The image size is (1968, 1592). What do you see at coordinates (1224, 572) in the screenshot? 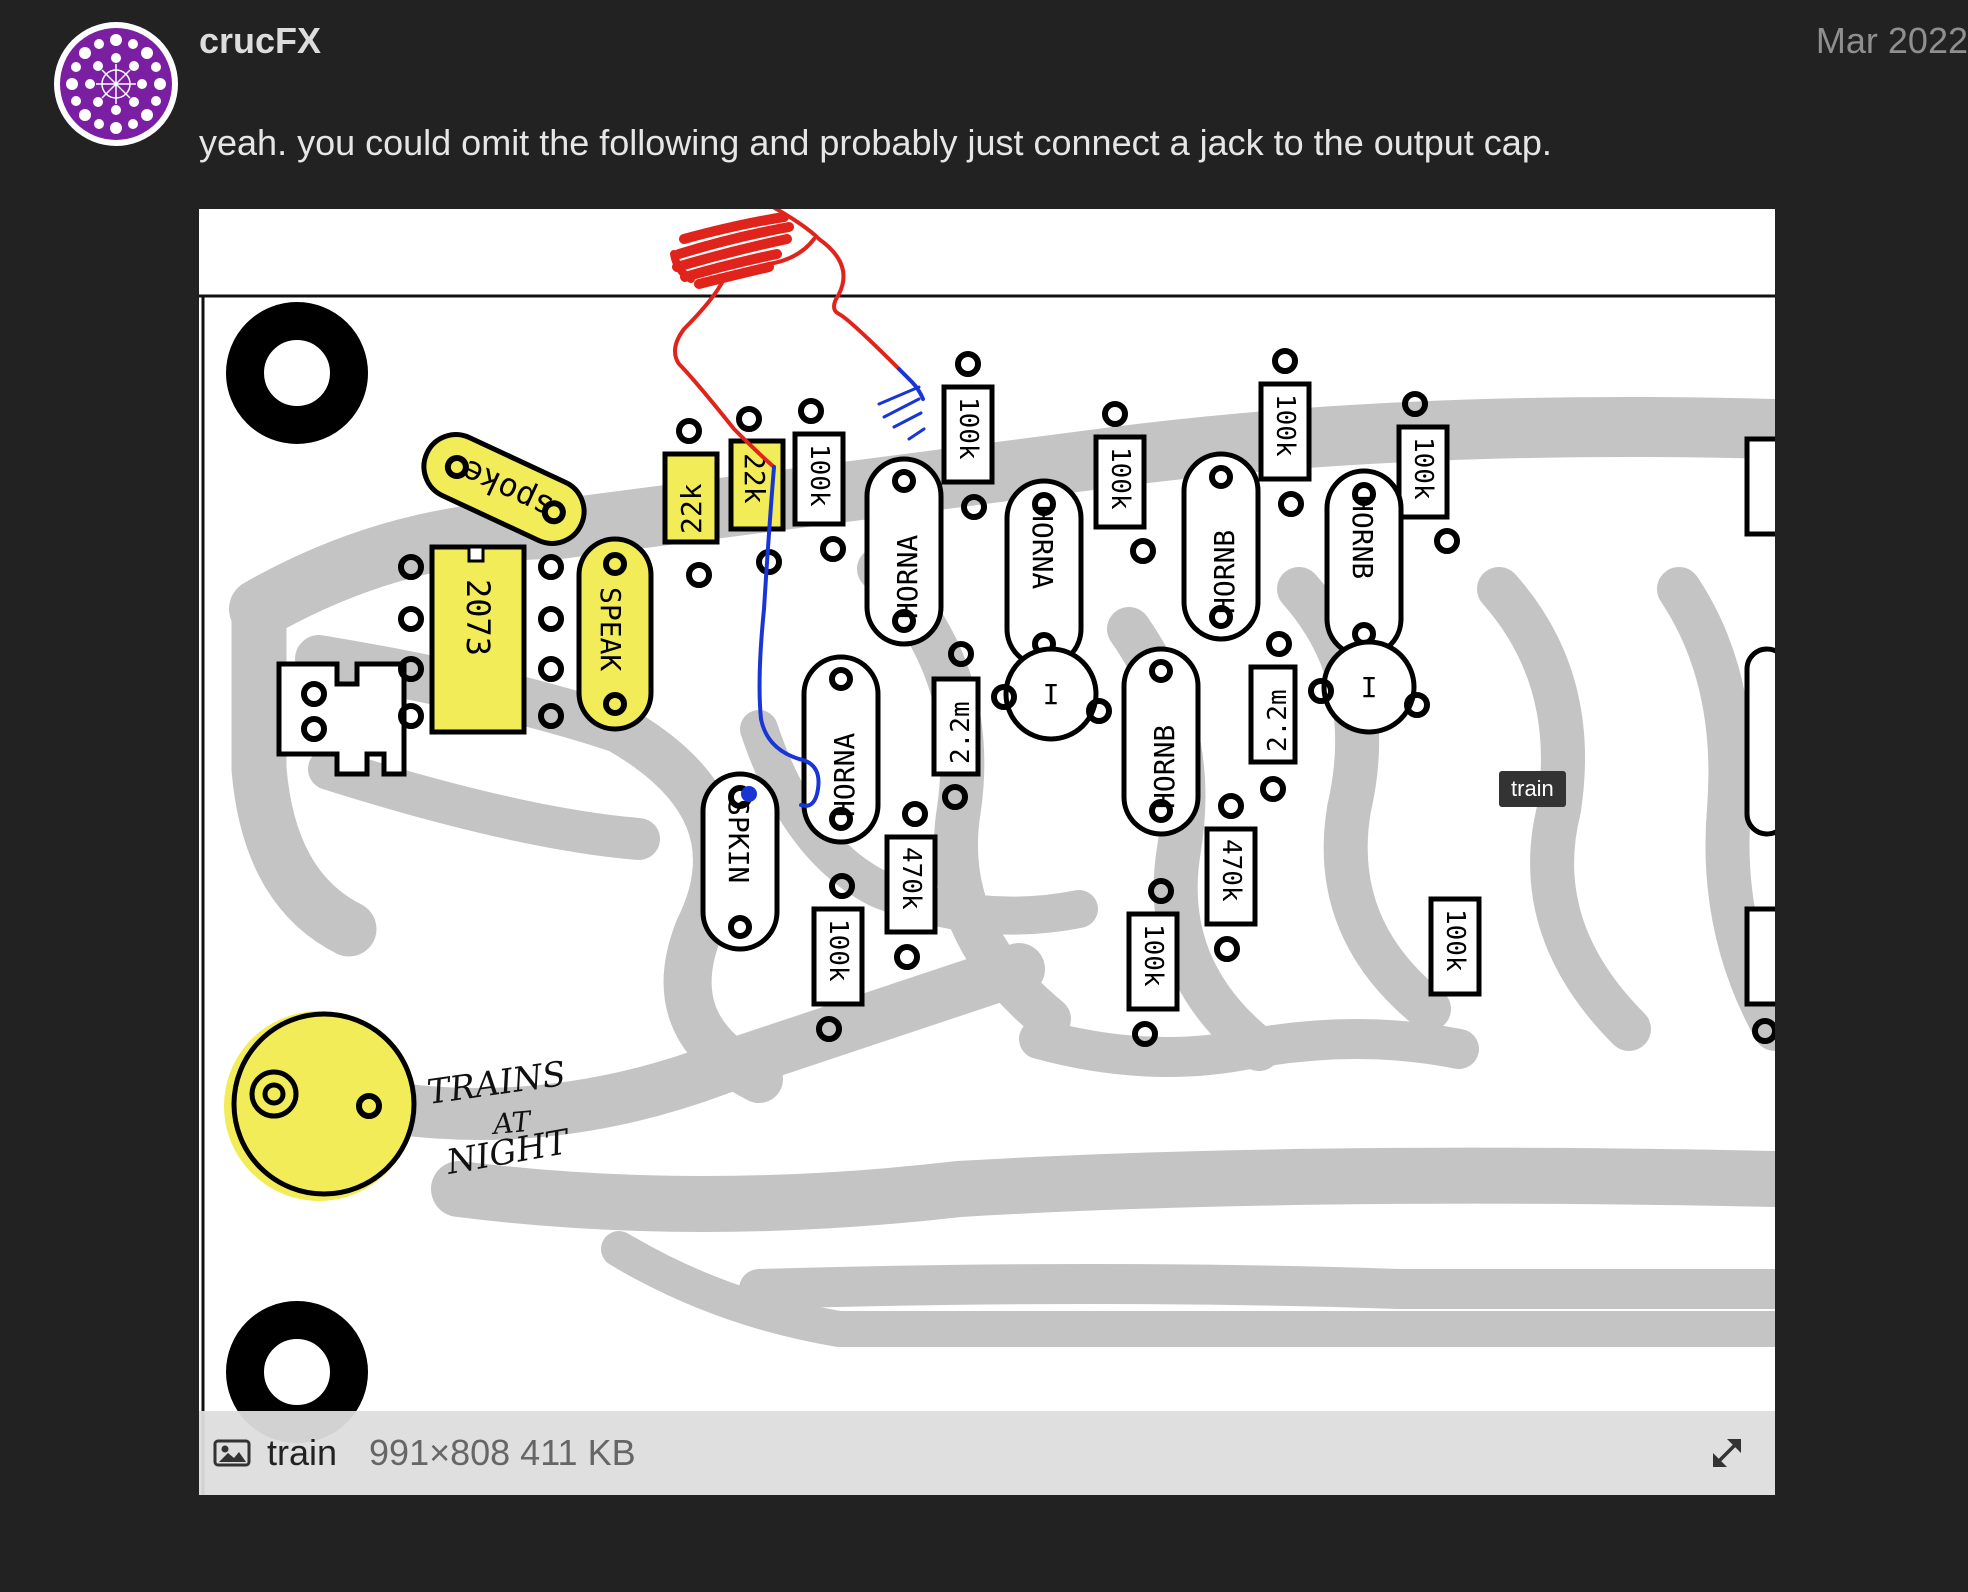
I see `label-hornb-1: HORNB` at bounding box center [1224, 572].